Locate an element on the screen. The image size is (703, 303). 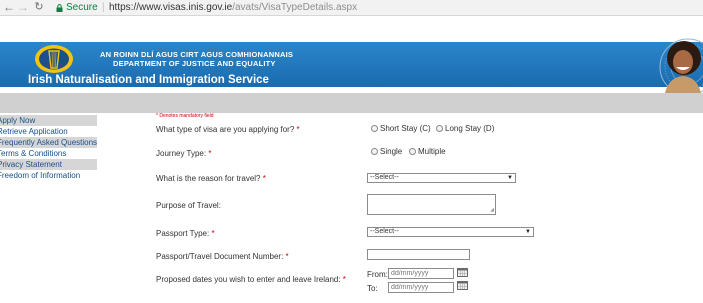
sidebar-item-foi: Freedom of Information is located at coordinates (48, 175).